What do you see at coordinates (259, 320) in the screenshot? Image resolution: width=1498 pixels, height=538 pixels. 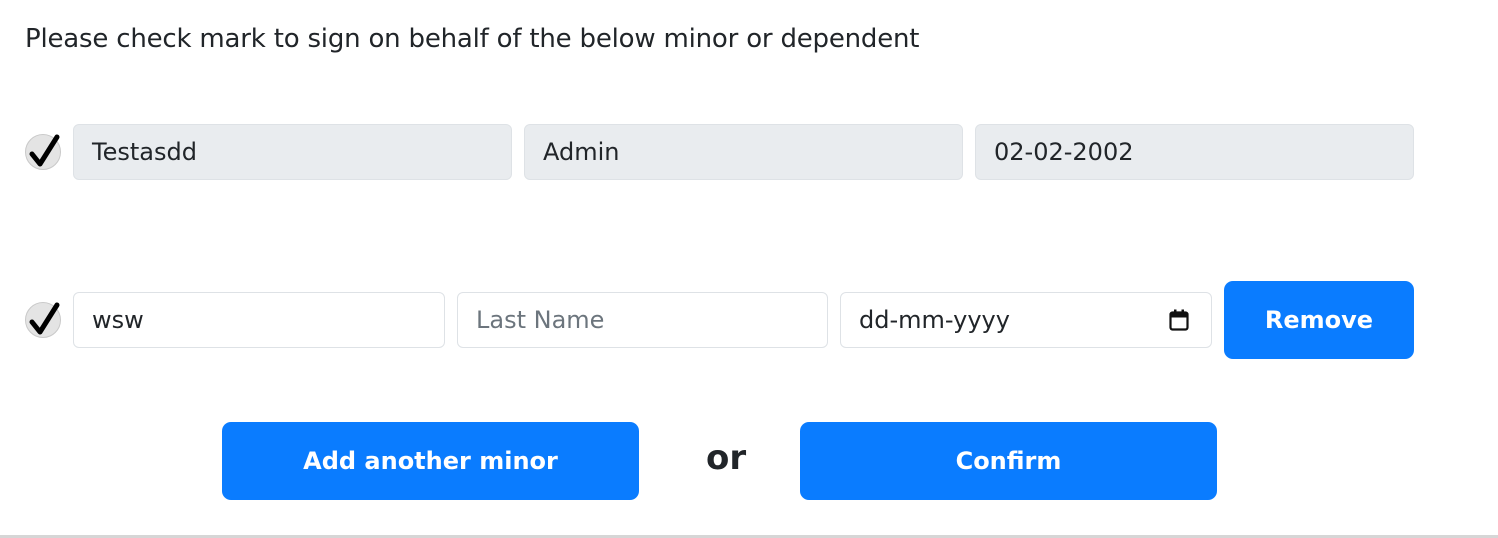 I see `first-name-input: wsw` at bounding box center [259, 320].